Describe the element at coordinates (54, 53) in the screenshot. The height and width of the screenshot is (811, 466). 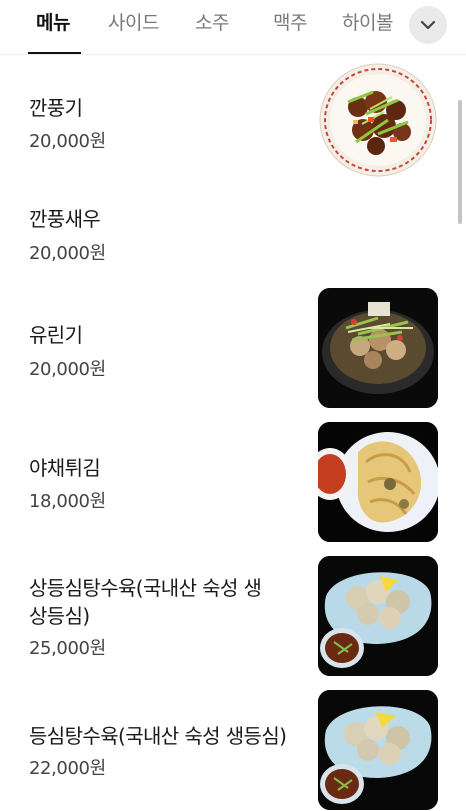
I see `active-tab-indicator` at that location.